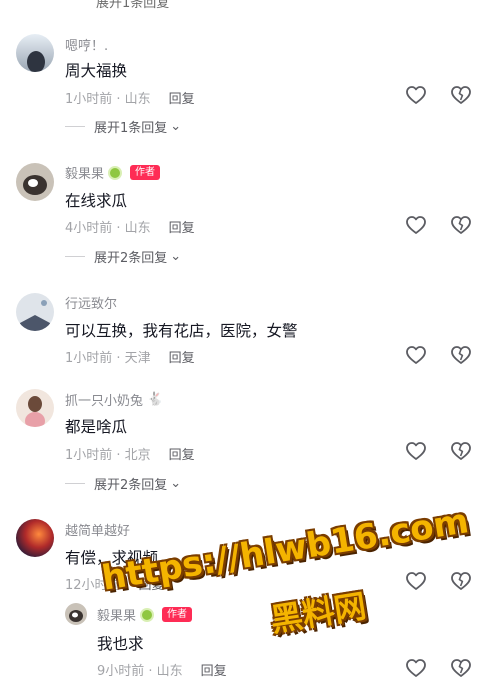 The height and width of the screenshot is (685, 487). I want to click on time-location: 1小时前 · 山东, so click(108, 99).